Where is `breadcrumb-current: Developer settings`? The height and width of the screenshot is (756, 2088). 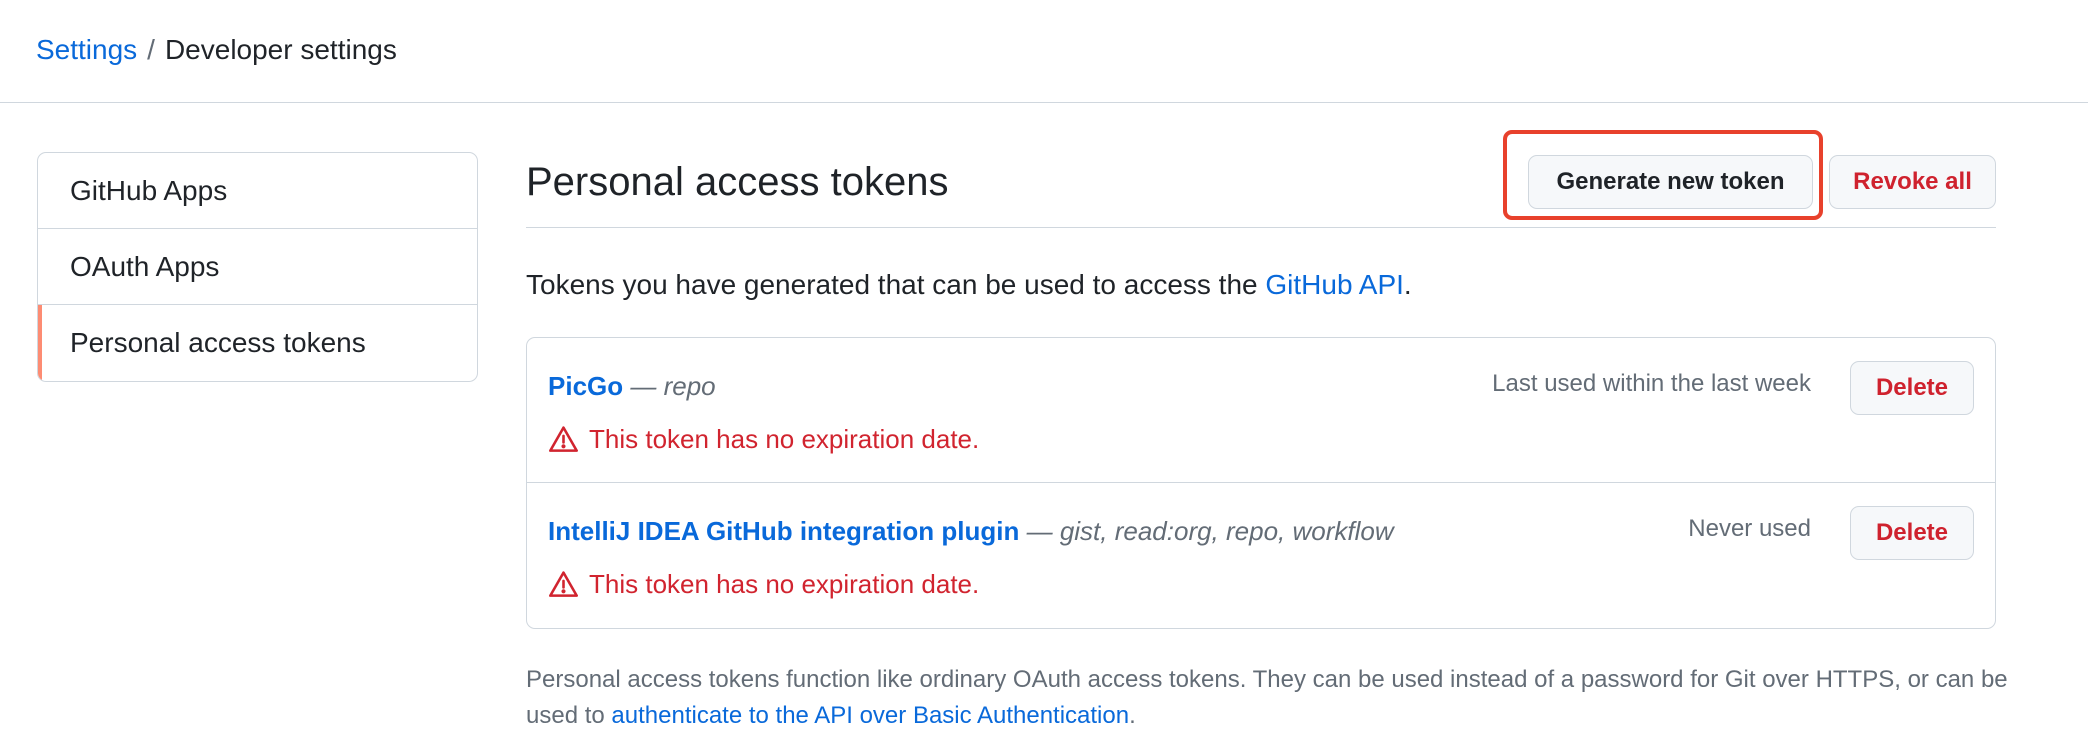
breadcrumb-current: Developer settings is located at coordinates (280, 49).